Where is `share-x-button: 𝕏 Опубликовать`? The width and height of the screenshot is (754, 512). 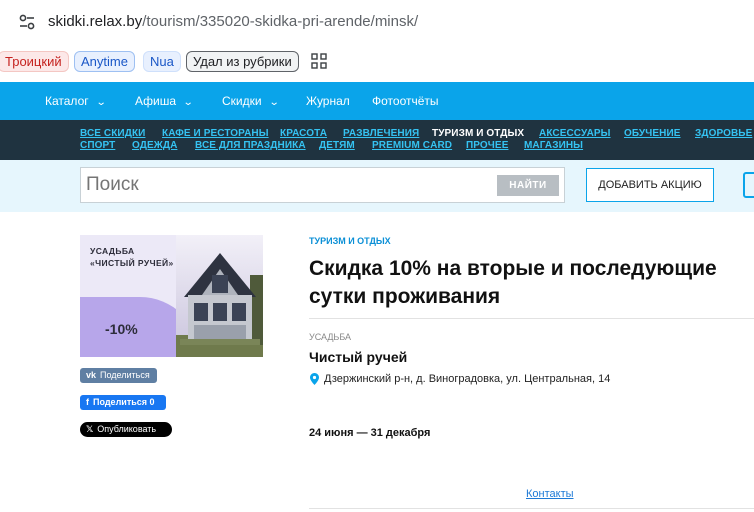
share-x-button: 𝕏 Опубликовать is located at coordinates (126, 429).